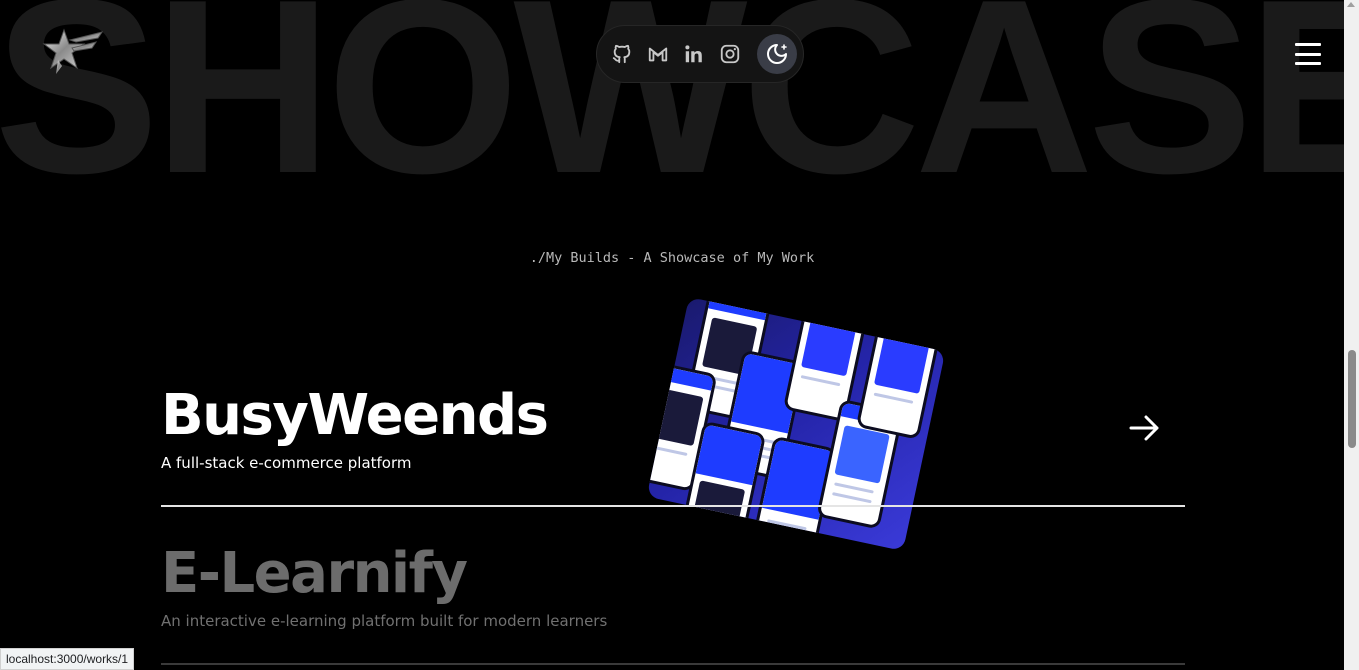 Image resolution: width=1359 pixels, height=670 pixels. I want to click on scrollbar, so click(1351, 335).